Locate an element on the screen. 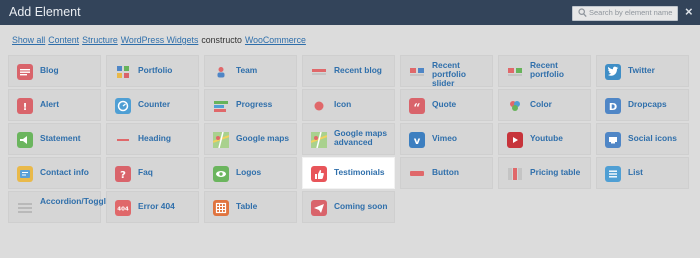 The height and width of the screenshot is (258, 700). filter-wordpress-widgets: WordPress Widgets is located at coordinates (160, 40).